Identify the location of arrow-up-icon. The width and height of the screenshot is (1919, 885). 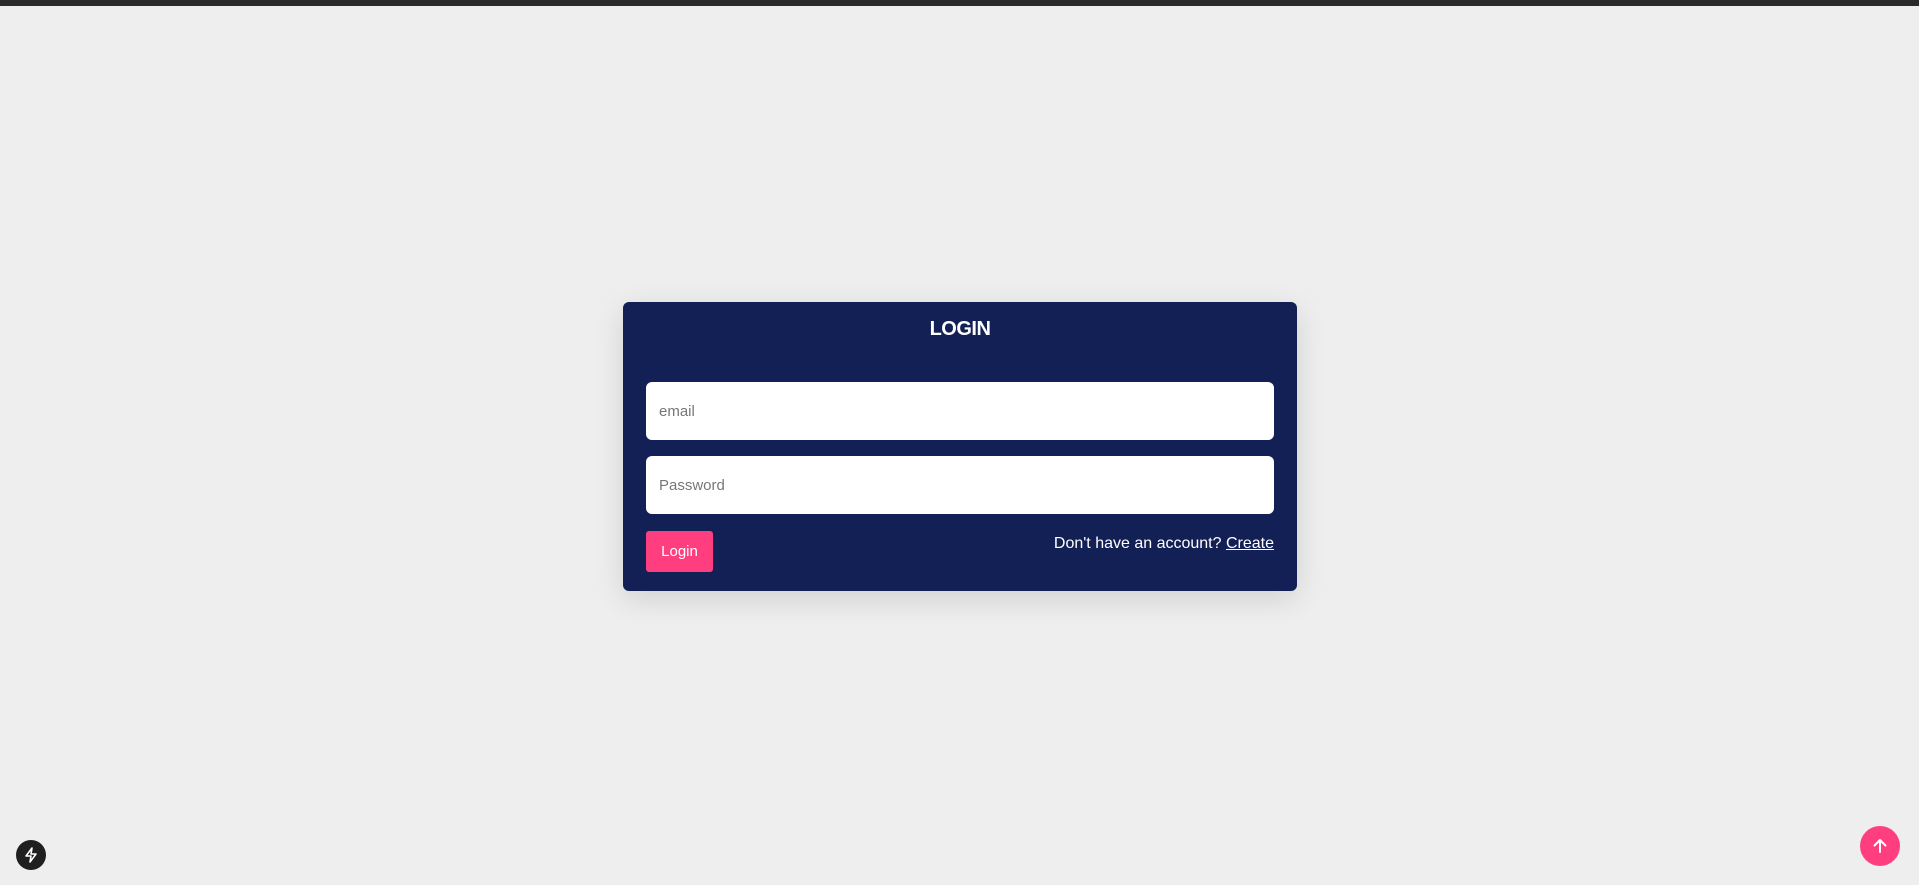
(1880, 846).